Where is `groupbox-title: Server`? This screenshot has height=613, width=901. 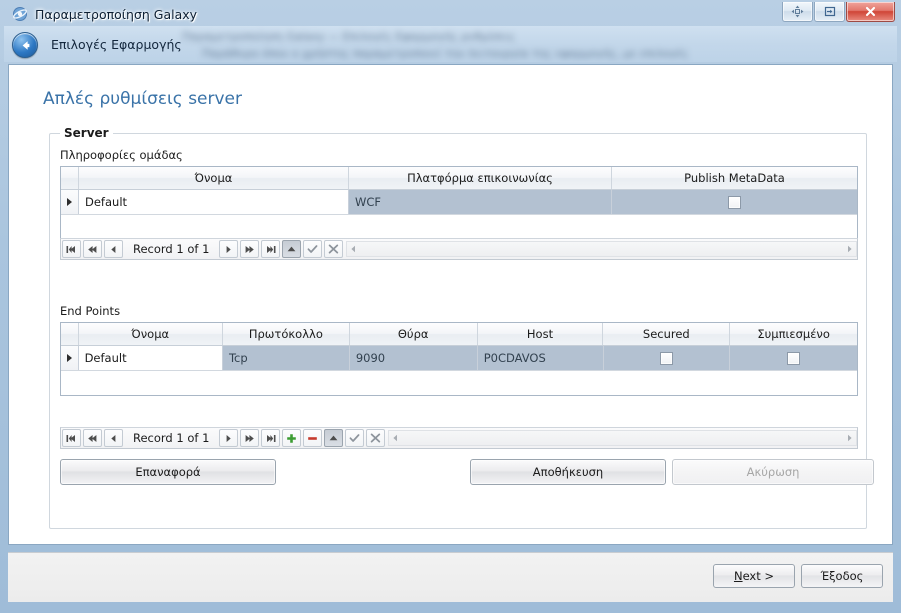 groupbox-title: Server is located at coordinates (86, 133).